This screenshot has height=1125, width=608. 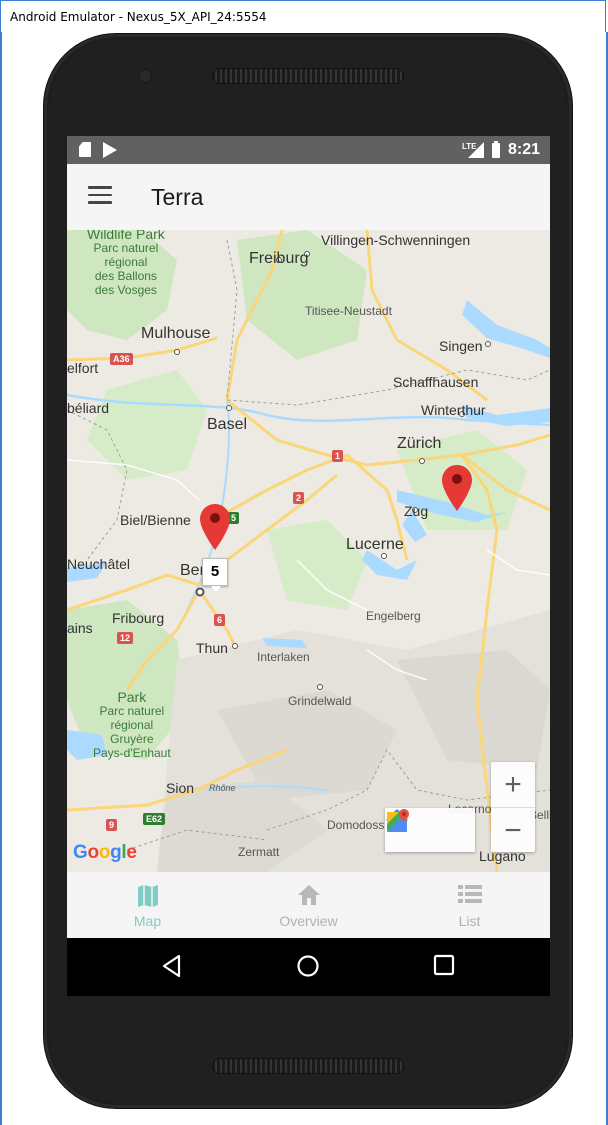 I want to click on map-label: Interlaken, so click(x=283, y=657).